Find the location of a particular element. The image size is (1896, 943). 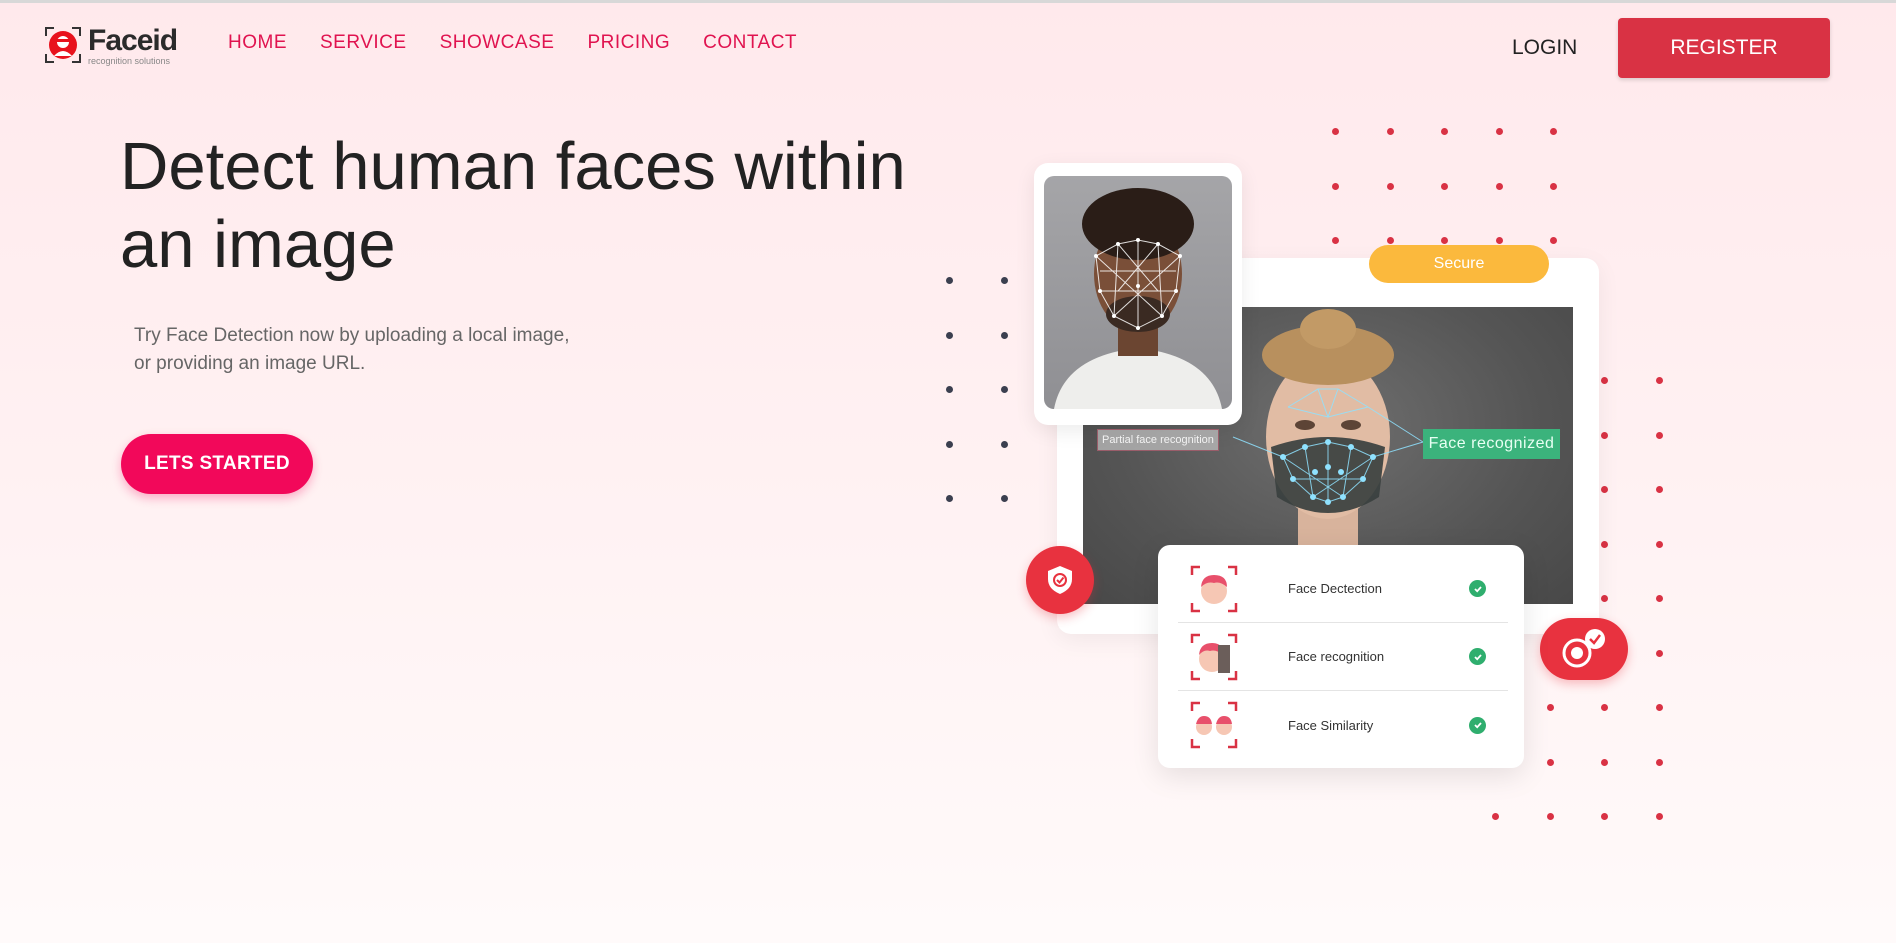

feature-row-detection: Face Dectection is located at coordinates (1343, 589).